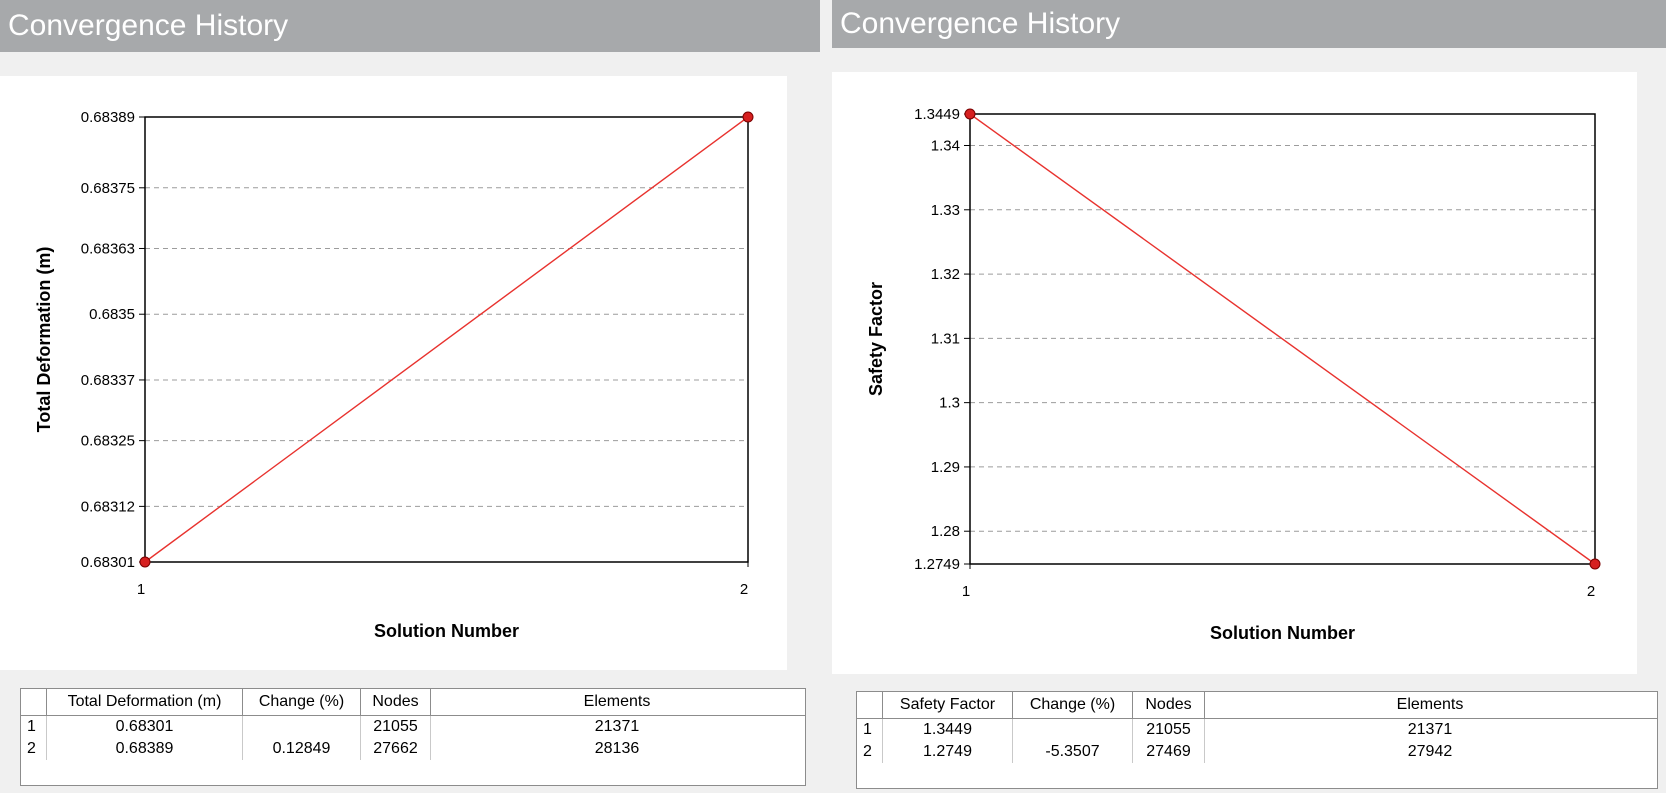 The image size is (1666, 793). Describe the element at coordinates (876, 339) in the screenshot. I see `y-axis-title: Safety Factor` at that location.